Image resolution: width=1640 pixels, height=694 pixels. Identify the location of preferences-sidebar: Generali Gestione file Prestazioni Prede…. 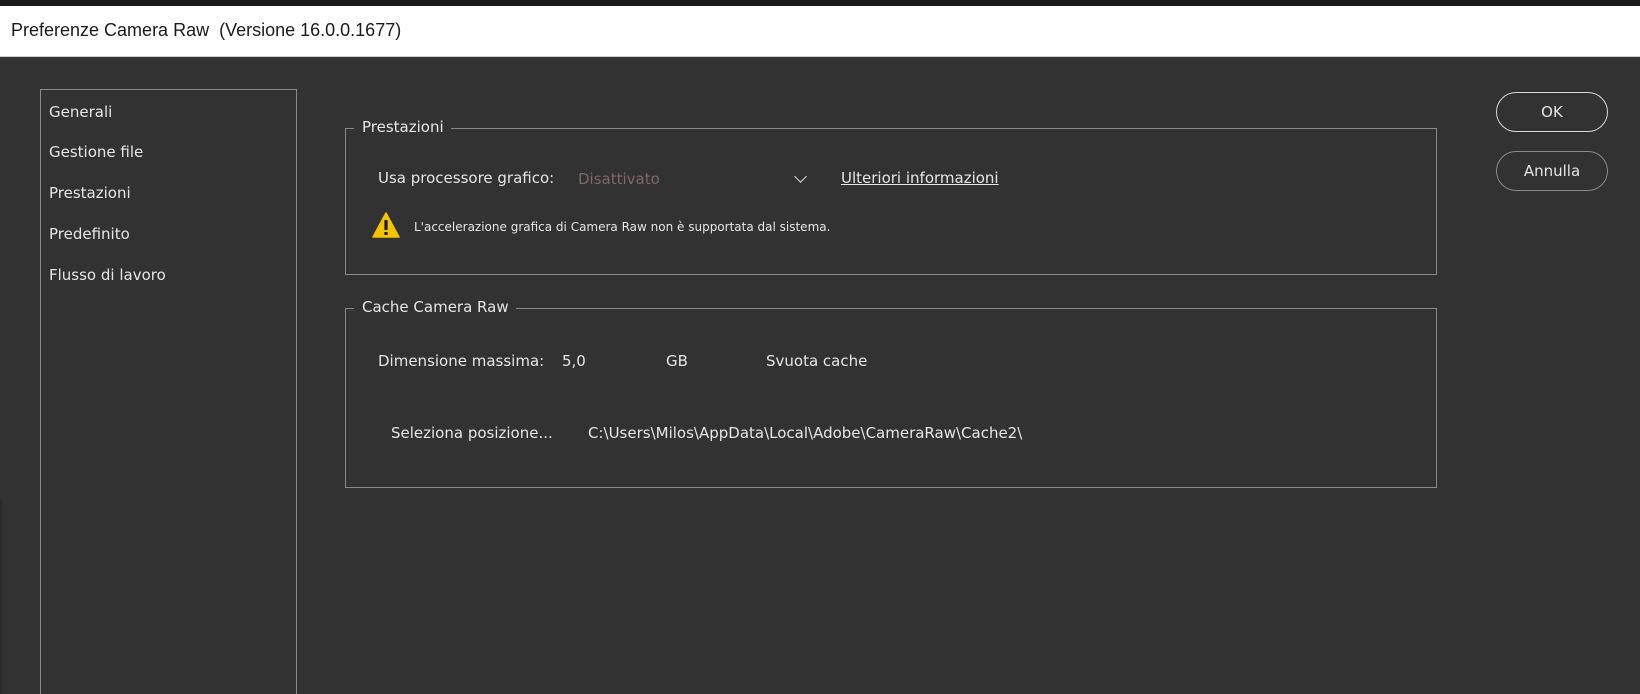
(168, 391).